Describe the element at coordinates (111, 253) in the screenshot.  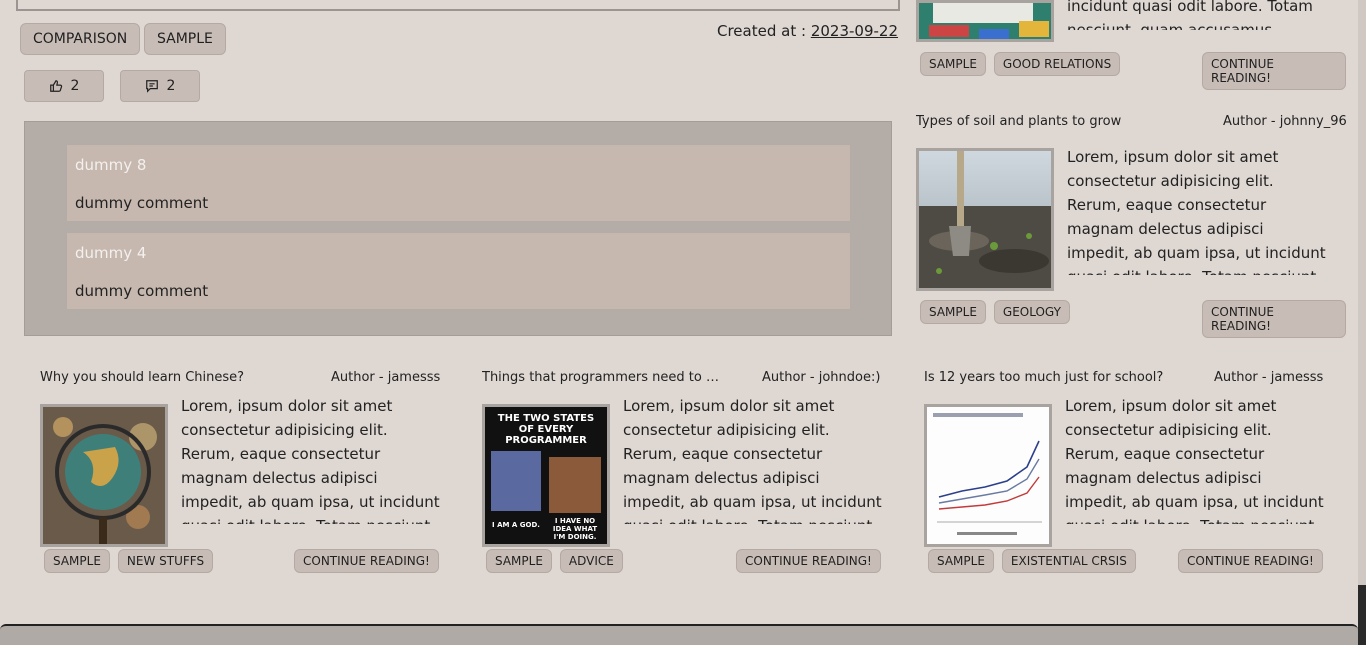
I see `comment-author: dummy 4` at that location.